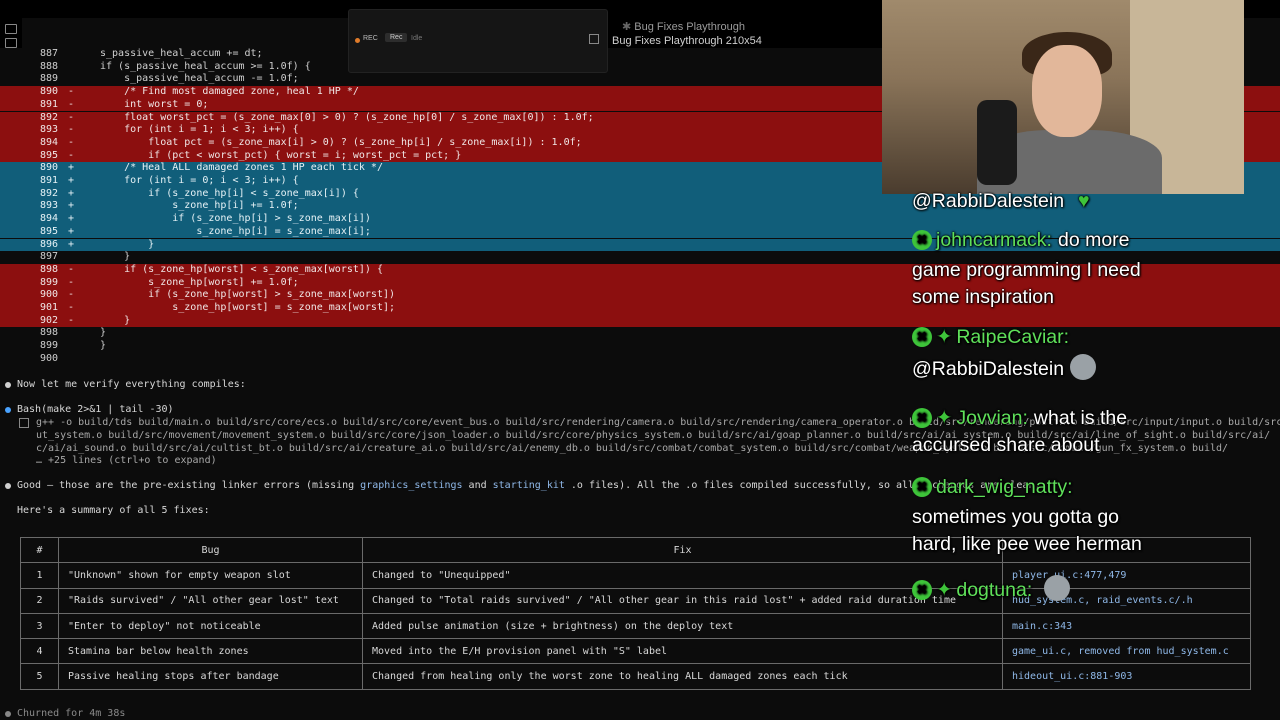  Describe the element at coordinates (8, 410) in the screenshot. I see `bash-bullet-icon` at that location.